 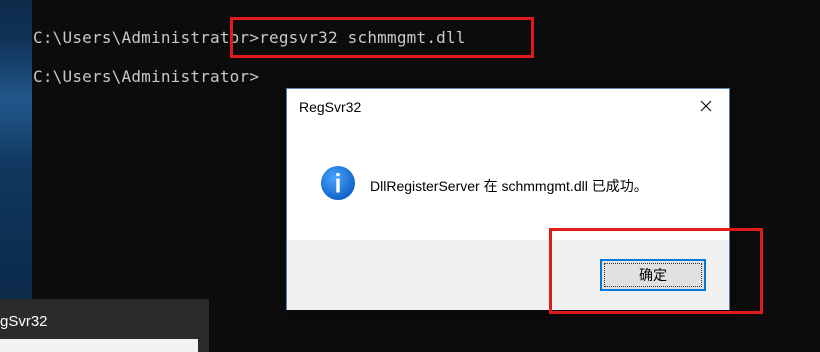 What do you see at coordinates (330, 107) in the screenshot?
I see `dialog-title: RegSvr32` at bounding box center [330, 107].